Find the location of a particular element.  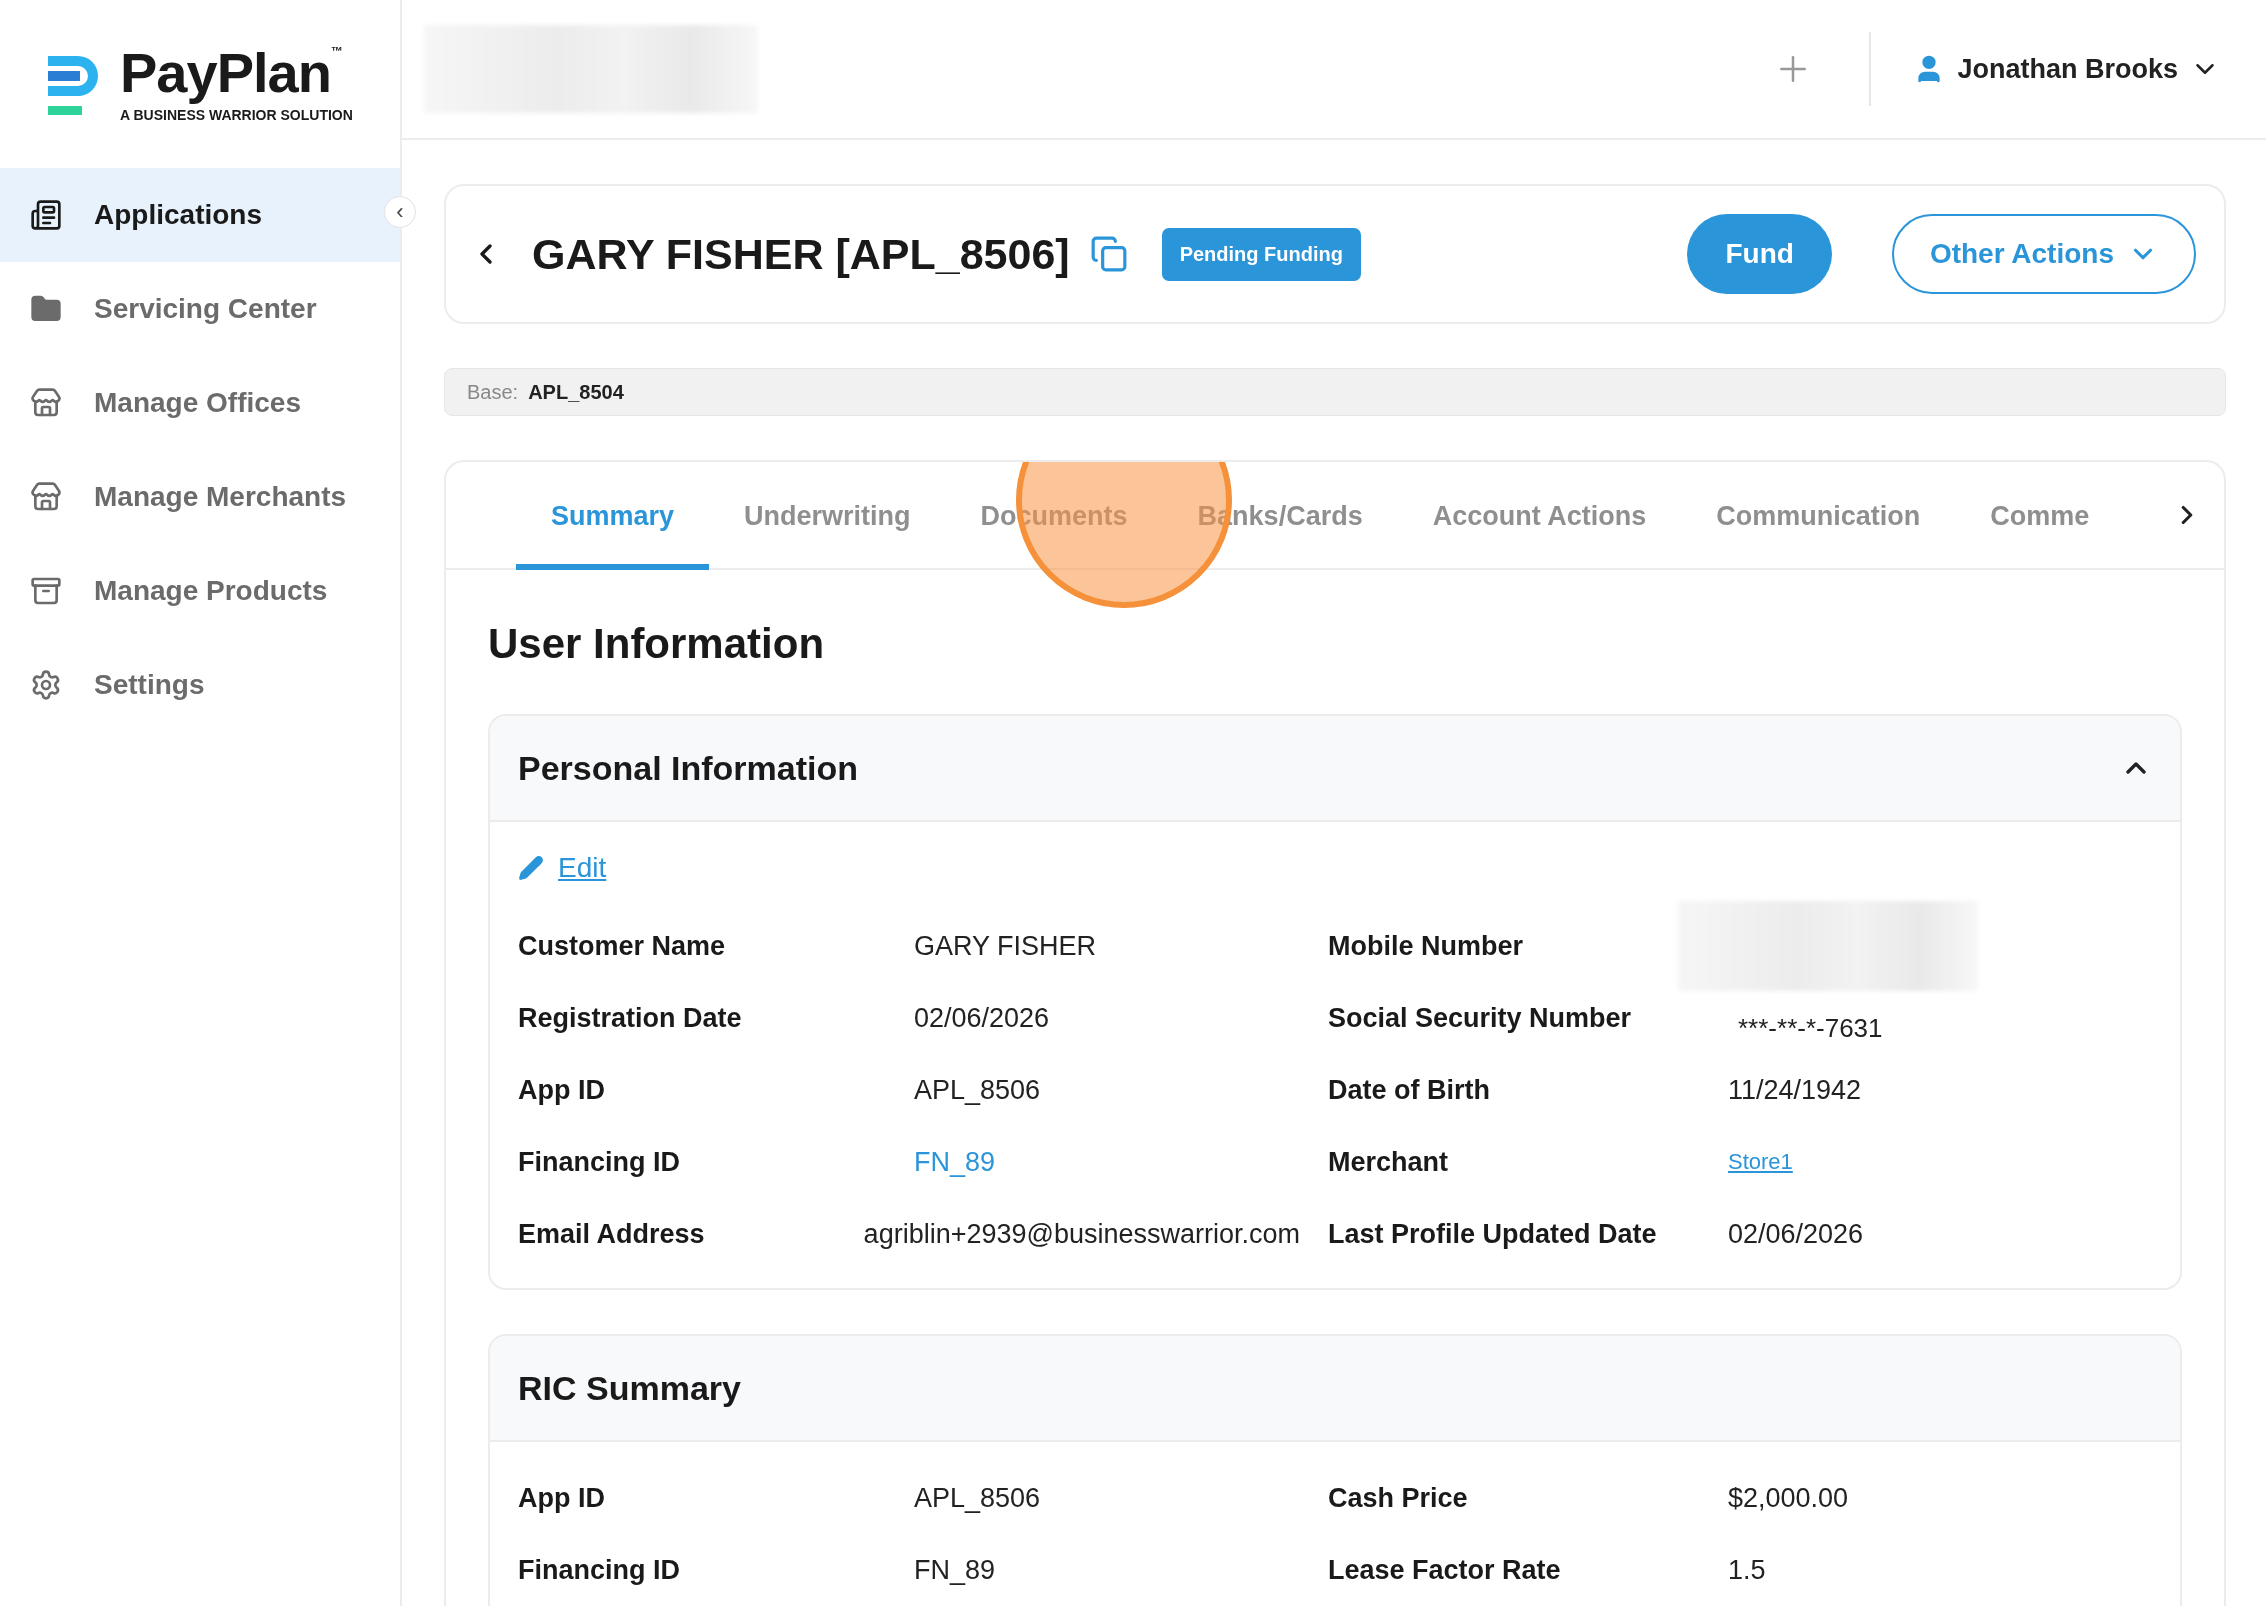

field-label: Mobile Number is located at coordinates (1426, 946).